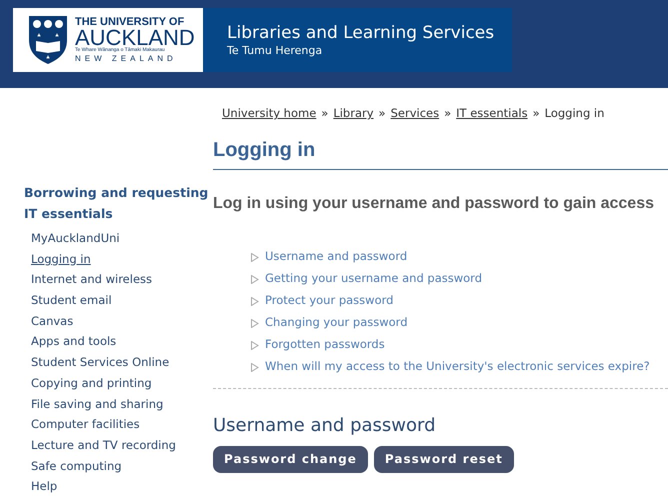 The image size is (668, 498). Describe the element at coordinates (122, 364) in the screenshot. I see `sidebar-item: Student Services Online` at that location.